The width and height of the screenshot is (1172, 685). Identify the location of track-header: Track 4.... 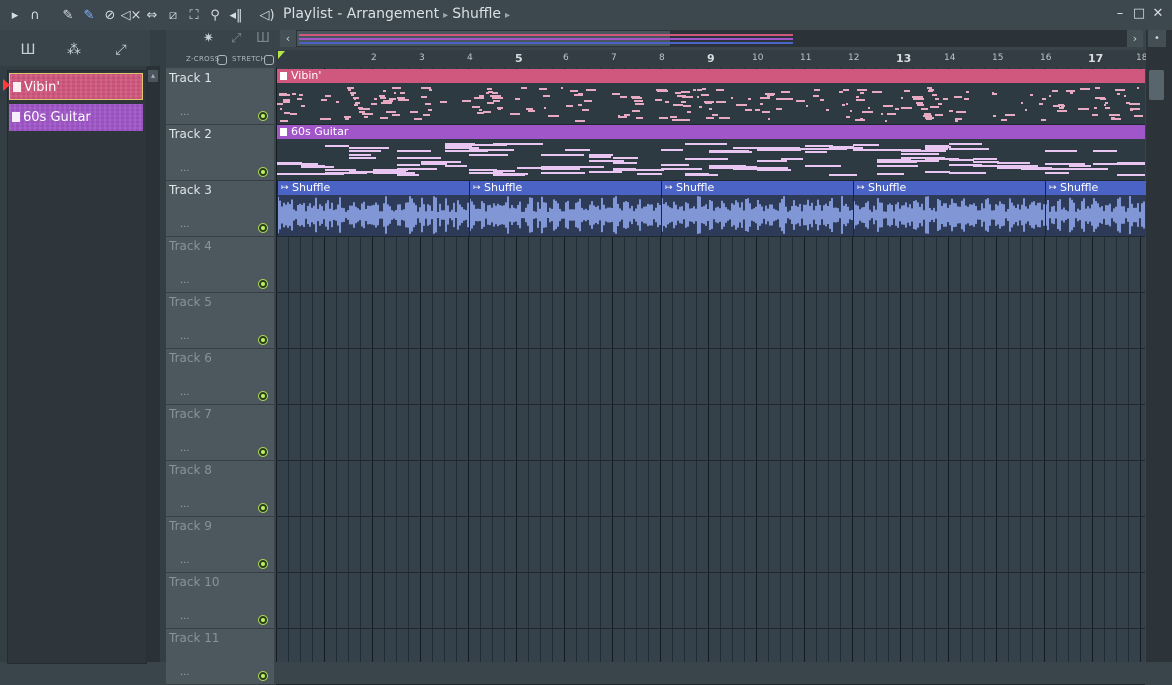
(220, 265).